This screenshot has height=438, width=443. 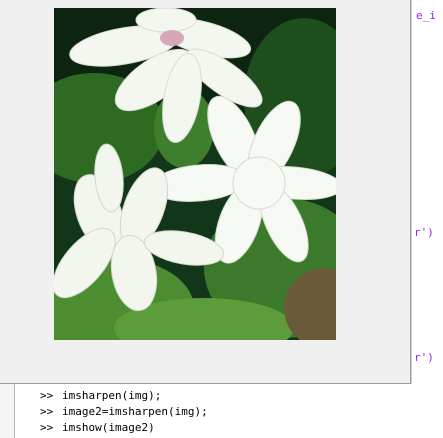 What do you see at coordinates (426, 15) in the screenshot?
I see `editor-fragment-1: e_i` at bounding box center [426, 15].